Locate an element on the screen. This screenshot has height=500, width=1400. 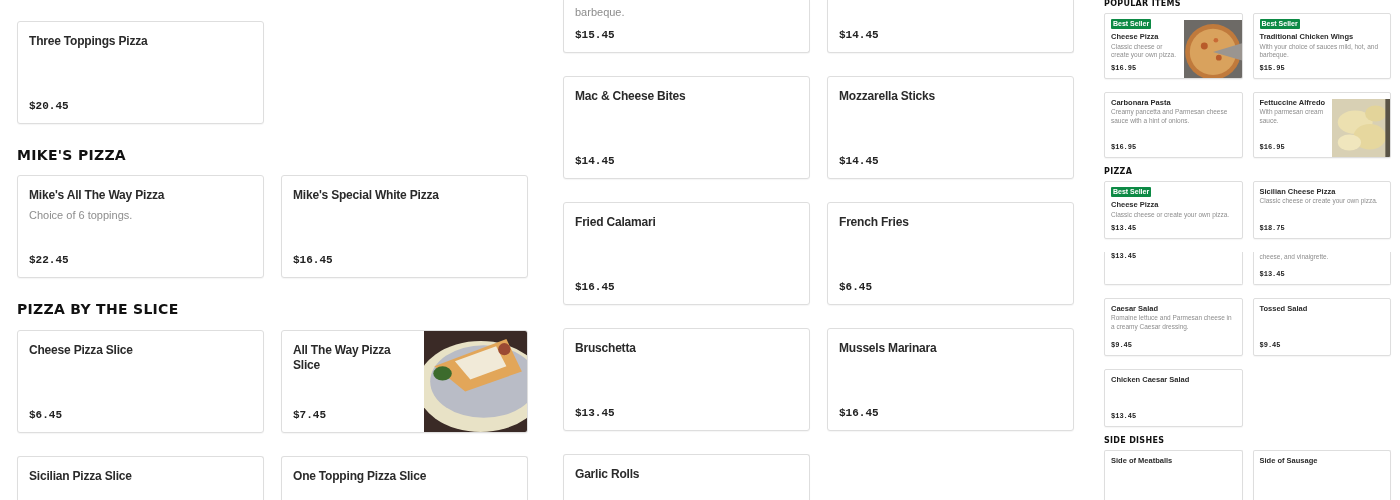
item-description: Choice of 6 toppings. is located at coordinates (81, 216).